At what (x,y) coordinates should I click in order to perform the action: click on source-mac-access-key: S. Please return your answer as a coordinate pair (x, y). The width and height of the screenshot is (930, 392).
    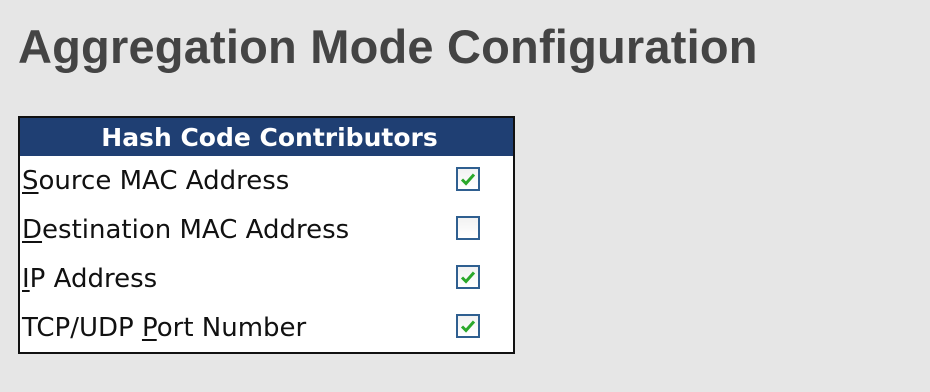
    Looking at the image, I should click on (30, 180).